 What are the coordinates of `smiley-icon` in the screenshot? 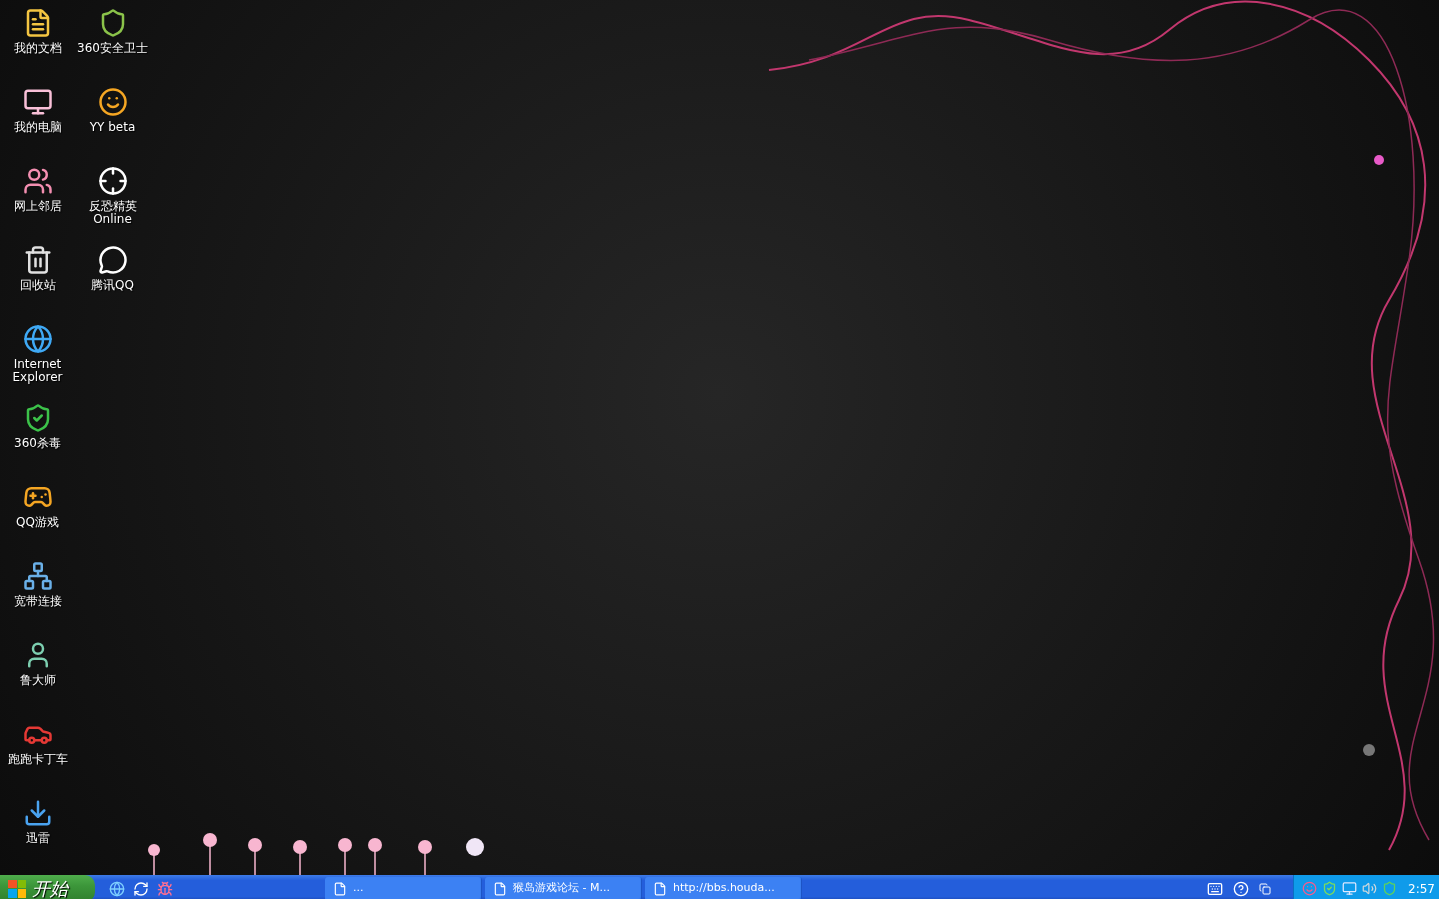 It's located at (112, 102).